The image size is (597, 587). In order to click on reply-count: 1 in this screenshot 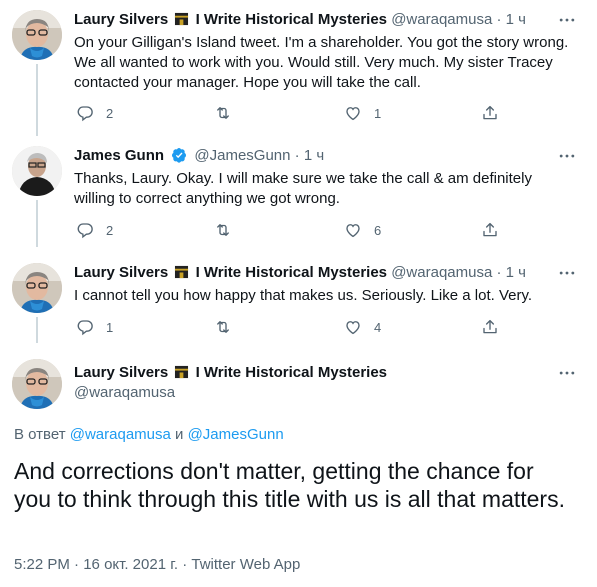, I will do `click(110, 327)`.